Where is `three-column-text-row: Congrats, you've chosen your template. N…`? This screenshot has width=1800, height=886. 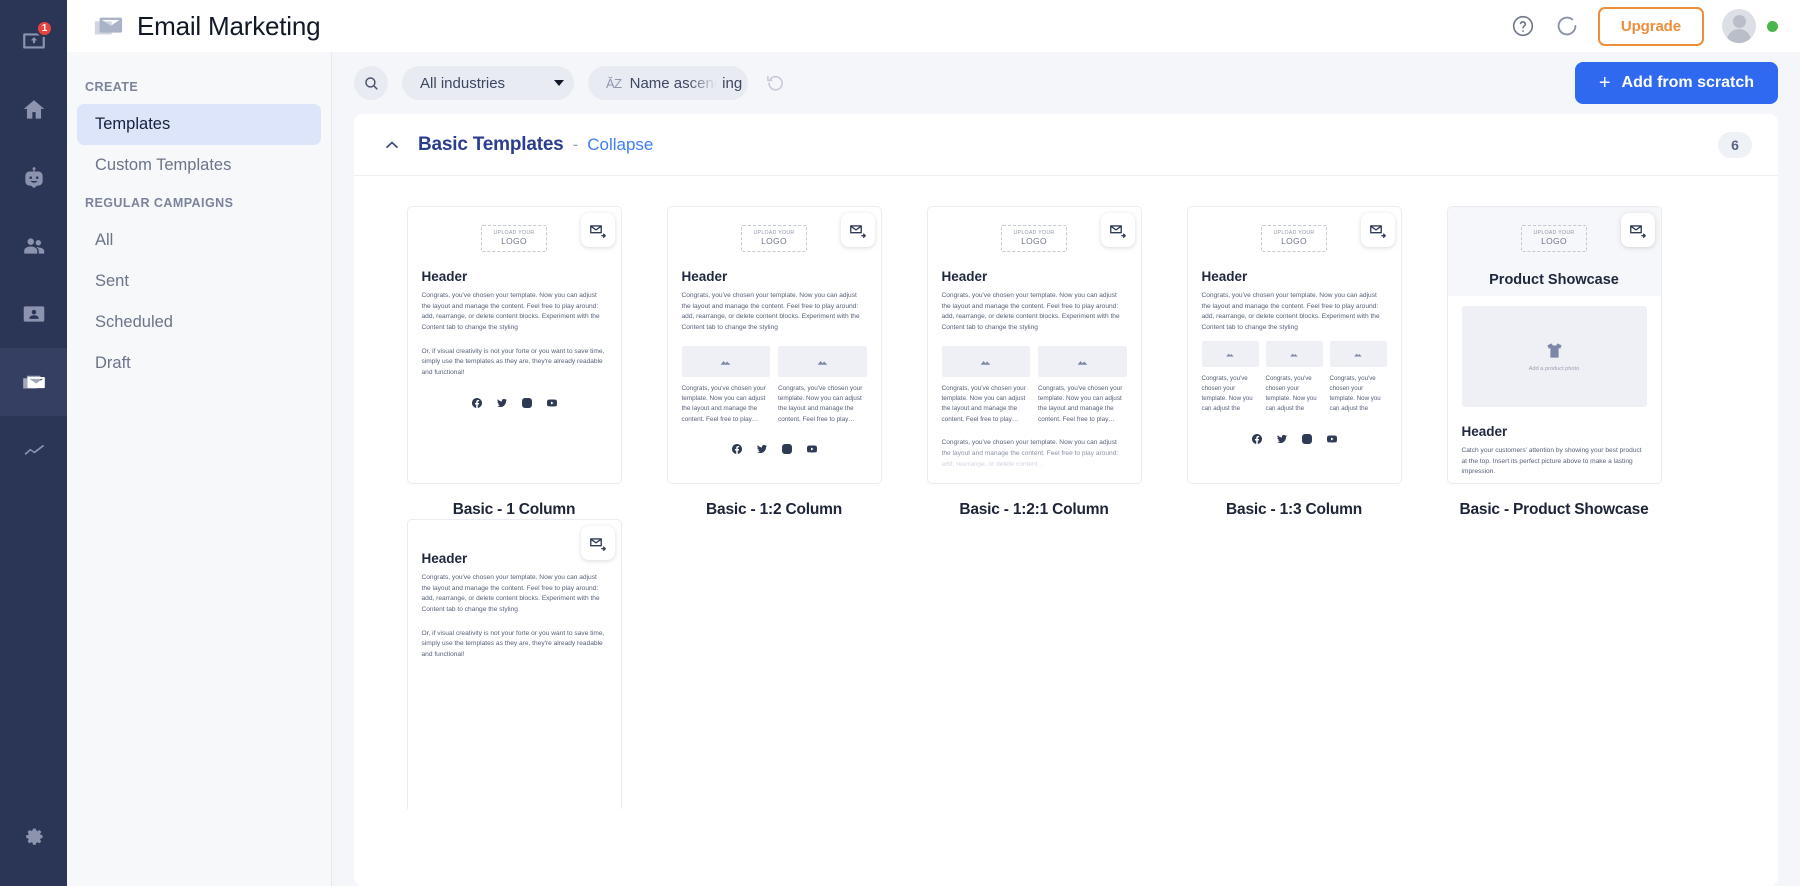
three-column-text-row: Congrats, you've chosen your template. N… is located at coordinates (1294, 394).